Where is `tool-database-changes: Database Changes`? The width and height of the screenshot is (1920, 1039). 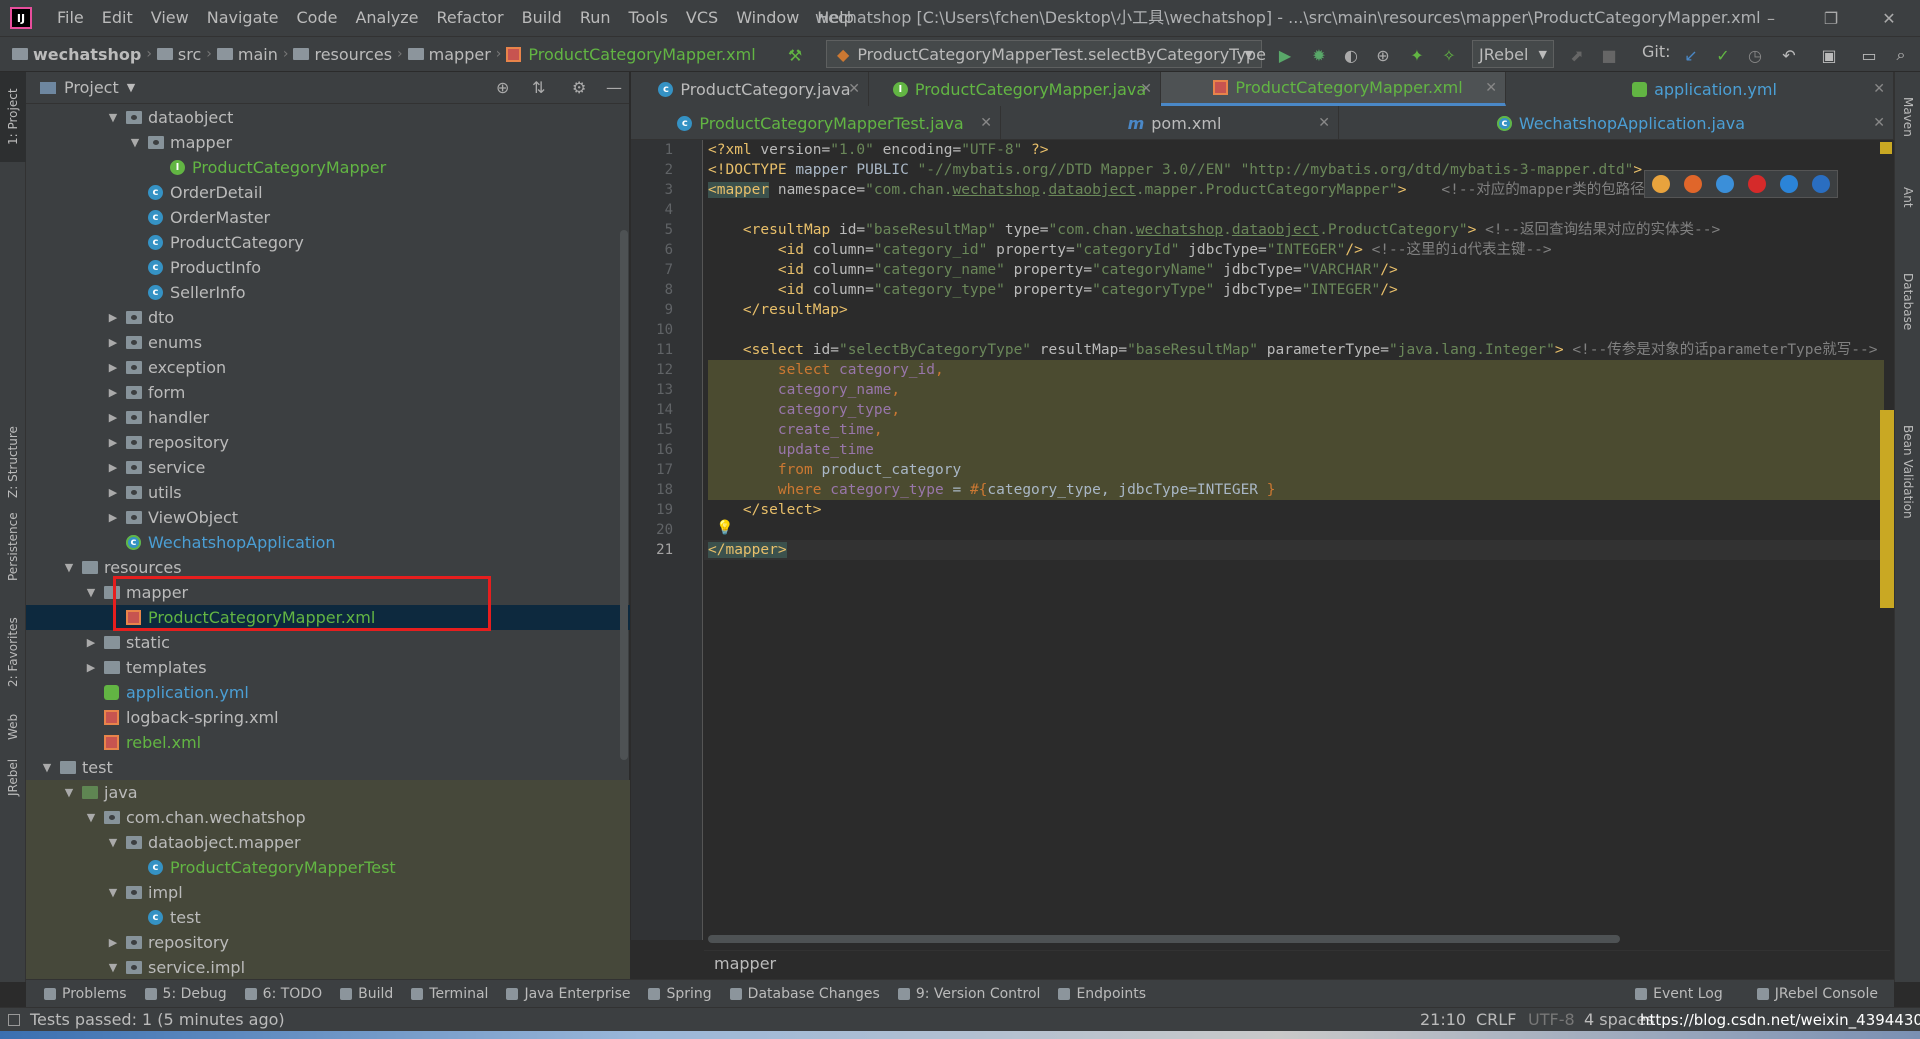
tool-database-changes: Database Changes is located at coordinates (804, 994).